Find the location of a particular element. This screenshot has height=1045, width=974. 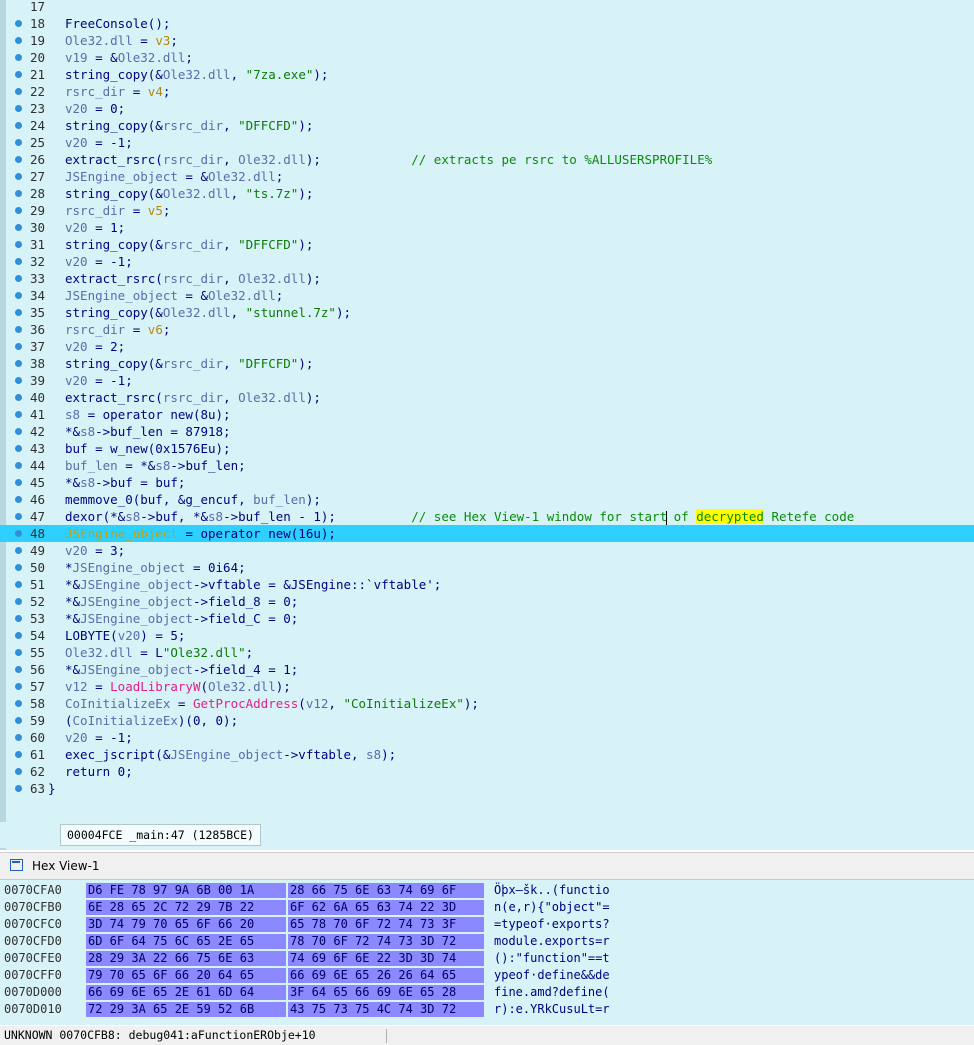

code-line: 31 string_copy(&rsrc_dir, "DFFCFD"); is located at coordinates (487, 244).